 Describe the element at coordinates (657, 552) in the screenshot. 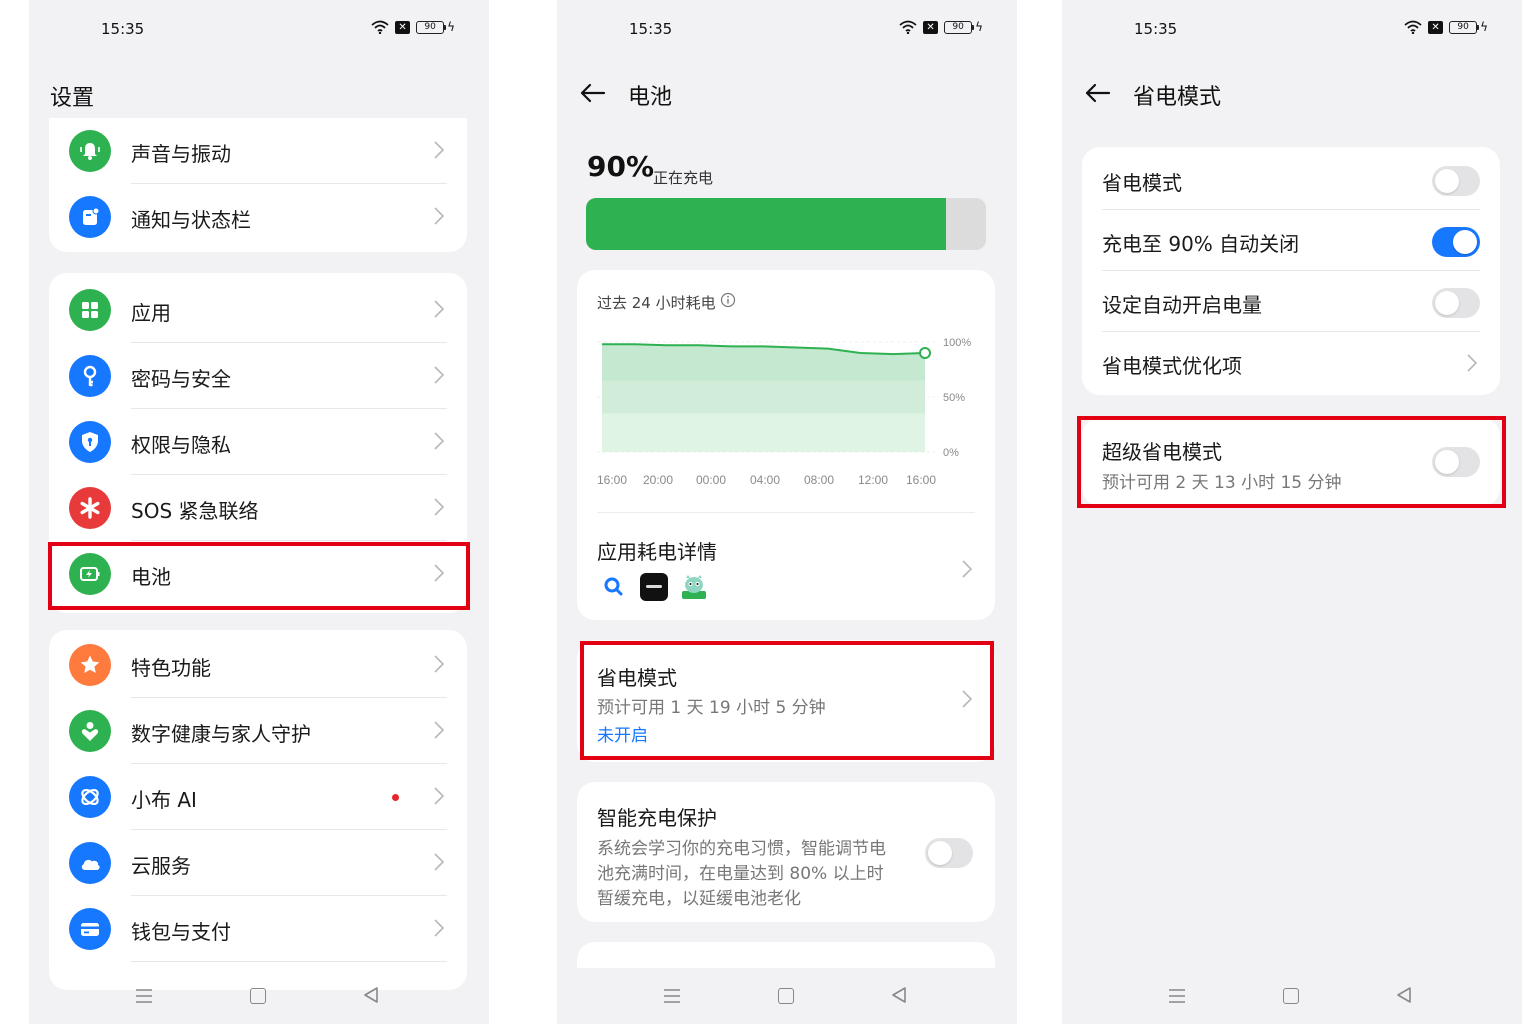

I see `app-usage-title: 应用耗电详情` at that location.